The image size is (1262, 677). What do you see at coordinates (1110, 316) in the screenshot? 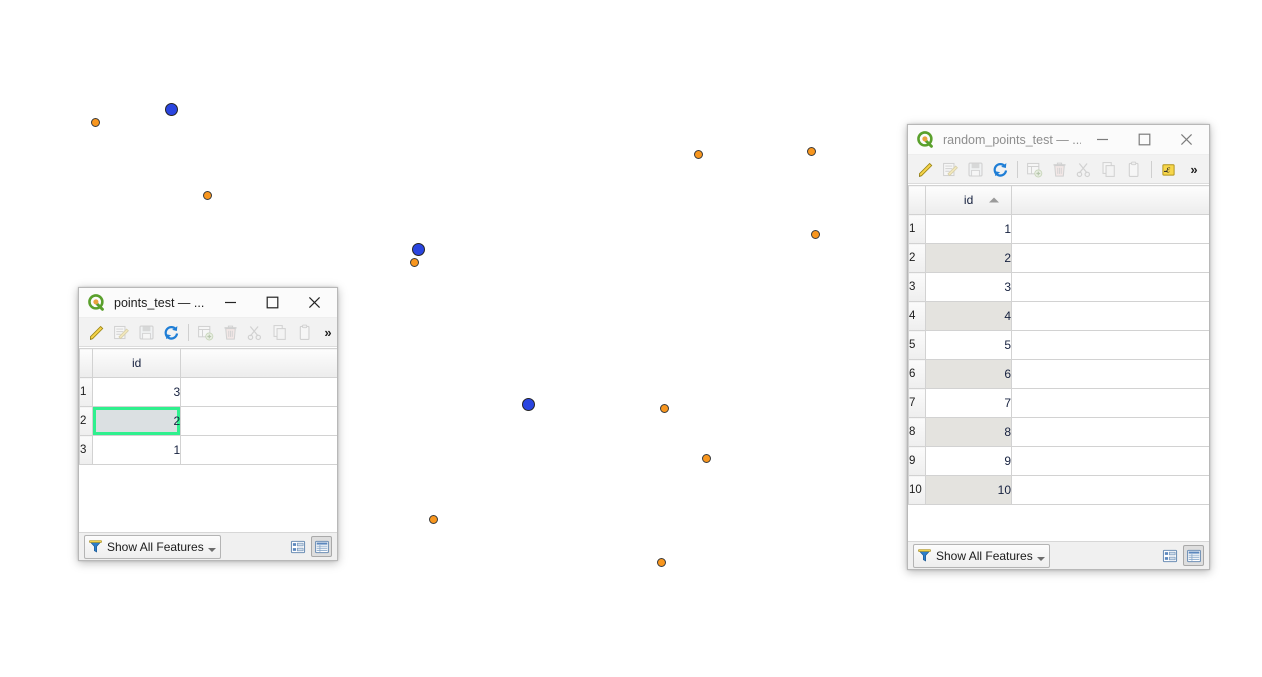
I see `row-filler` at bounding box center [1110, 316].